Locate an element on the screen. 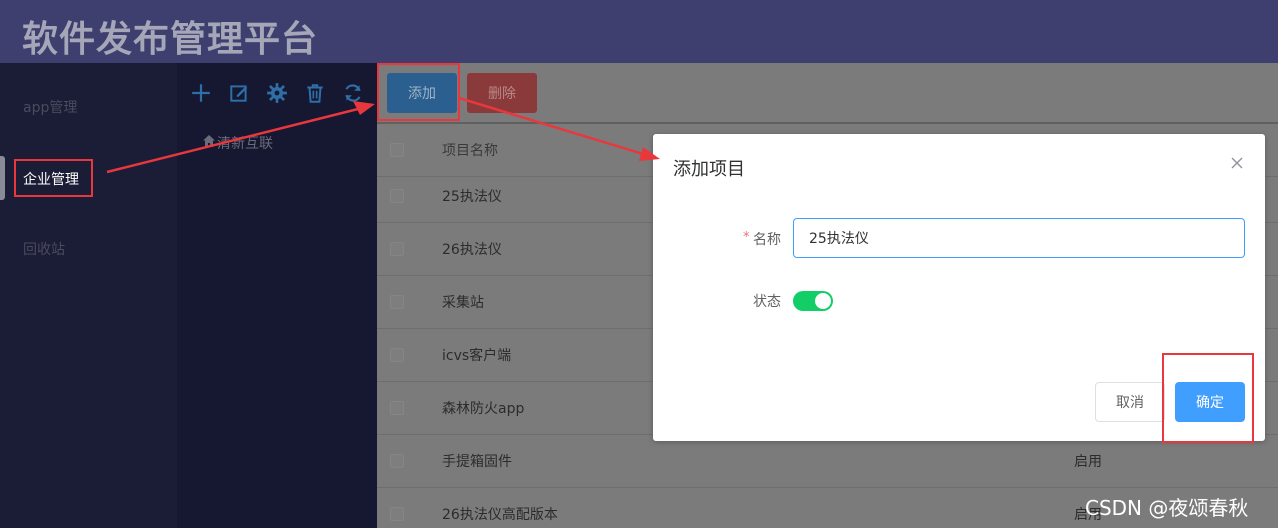 The height and width of the screenshot is (528, 1278). annotation-box-confirm is located at coordinates (1208, 398).